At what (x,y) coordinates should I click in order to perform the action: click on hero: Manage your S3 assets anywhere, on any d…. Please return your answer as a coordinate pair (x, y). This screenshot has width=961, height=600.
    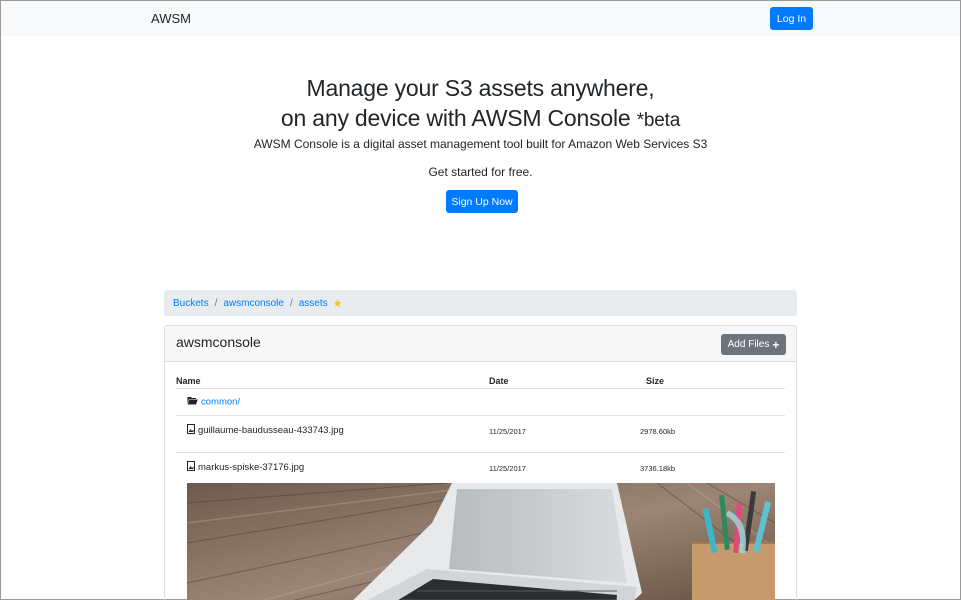
    Looking at the image, I should click on (480, 104).